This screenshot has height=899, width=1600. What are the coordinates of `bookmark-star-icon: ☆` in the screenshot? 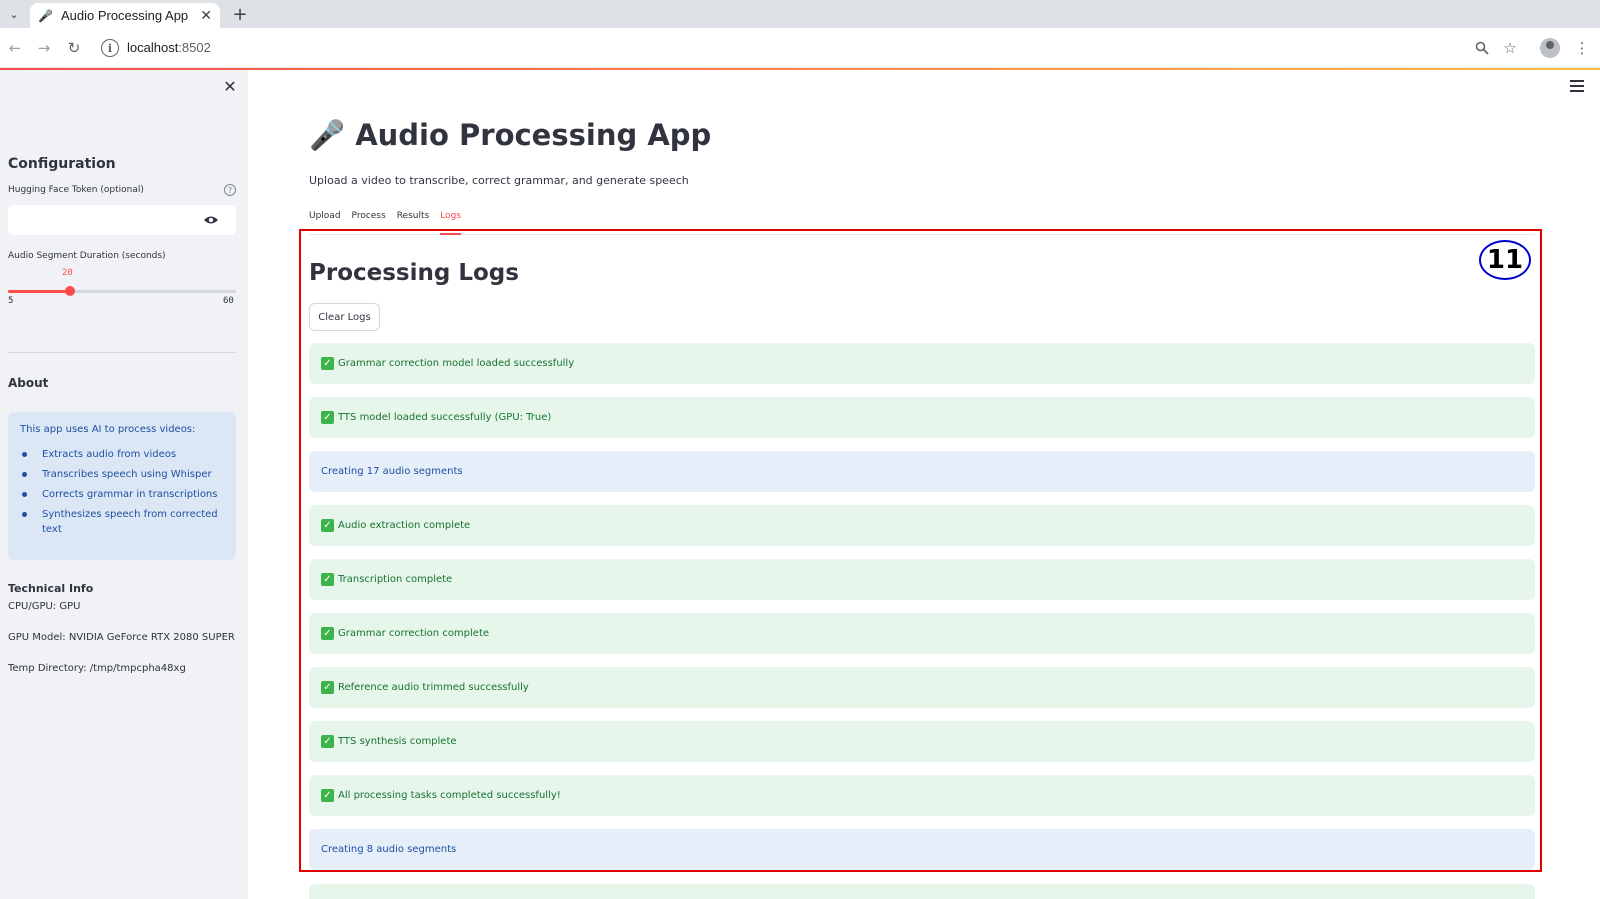 It's located at (1510, 48).